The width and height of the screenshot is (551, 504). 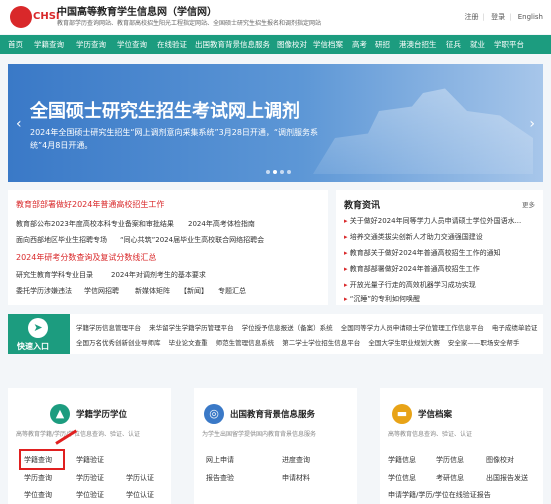 I want to click on quick-link: 学籍学历信息管理平台, so click(x=108, y=328).